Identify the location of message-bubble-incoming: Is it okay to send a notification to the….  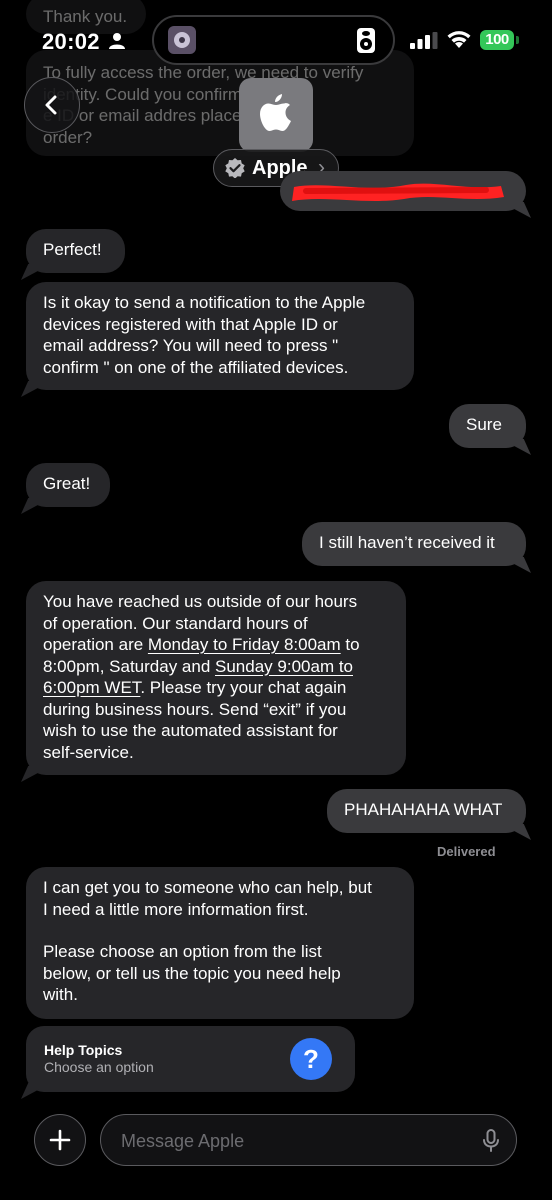
(217, 339).